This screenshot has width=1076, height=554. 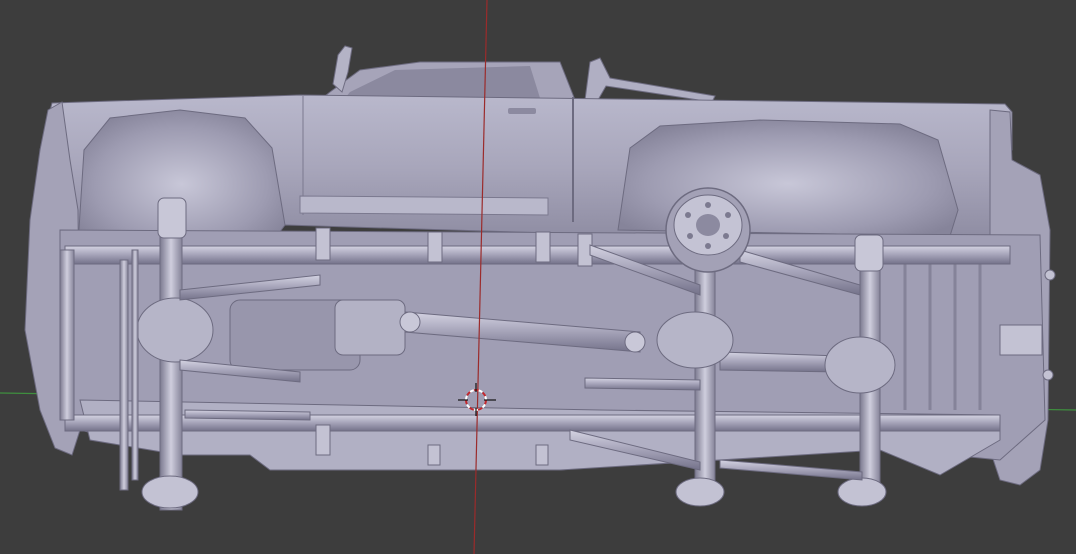 What do you see at coordinates (780, 362) in the screenshot?
I see `rear-driveshaft` at bounding box center [780, 362].